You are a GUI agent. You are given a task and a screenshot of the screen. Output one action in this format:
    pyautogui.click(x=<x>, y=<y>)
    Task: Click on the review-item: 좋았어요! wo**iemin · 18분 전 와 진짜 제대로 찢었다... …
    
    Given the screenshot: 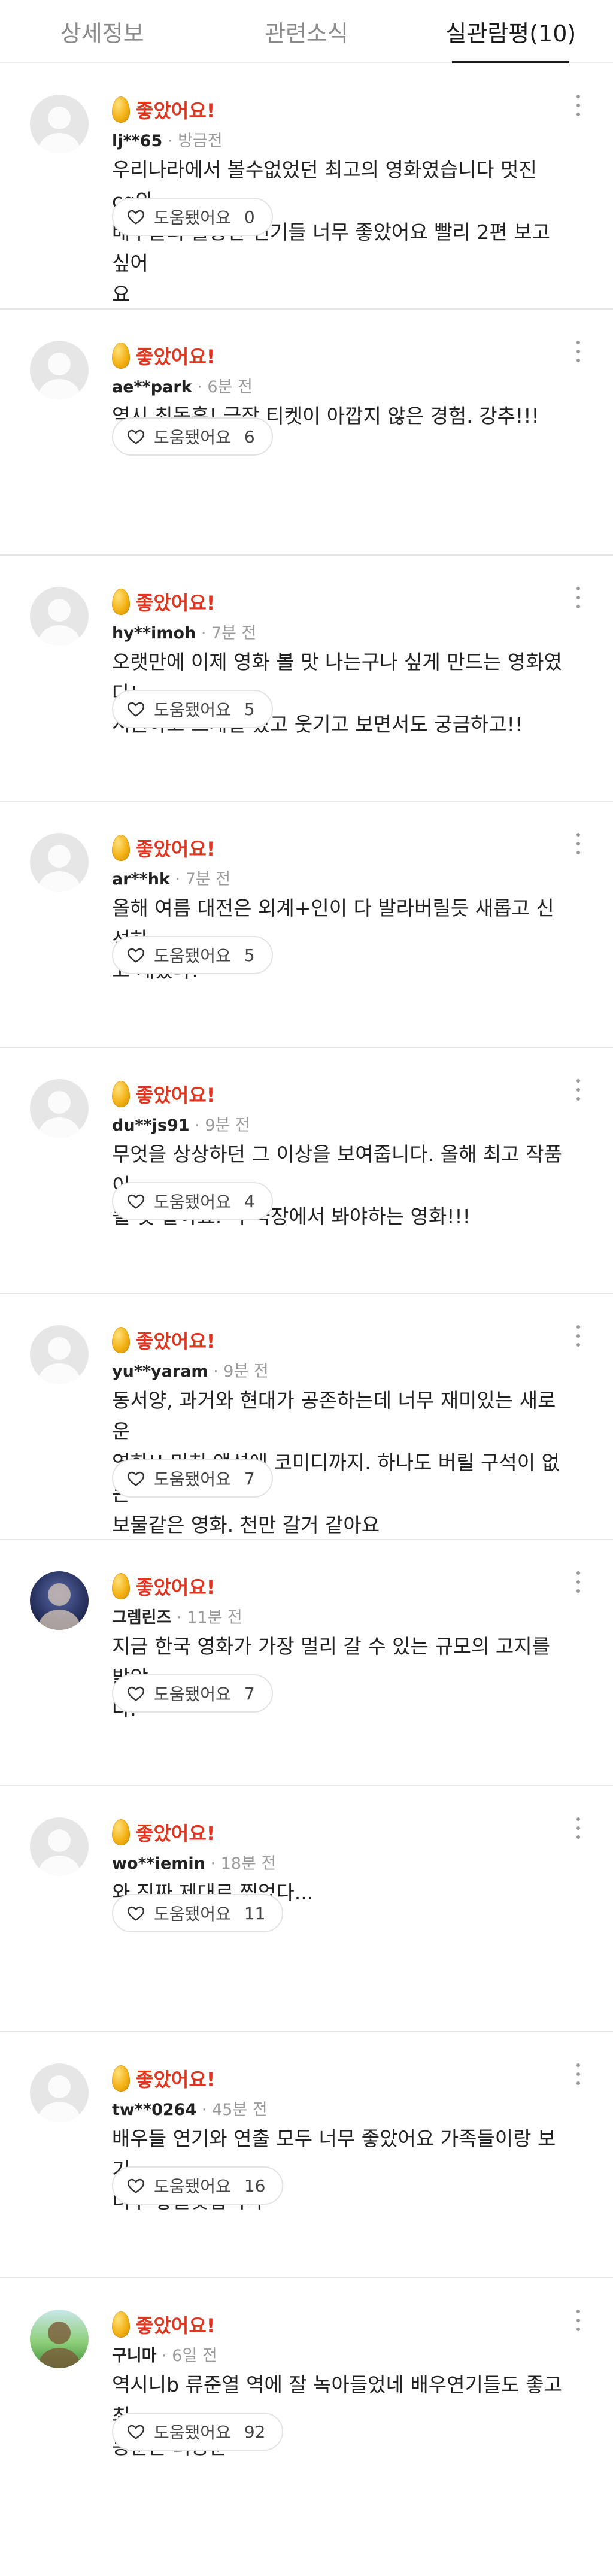 What is the action you would take?
    pyautogui.click(x=306, y=1908)
    